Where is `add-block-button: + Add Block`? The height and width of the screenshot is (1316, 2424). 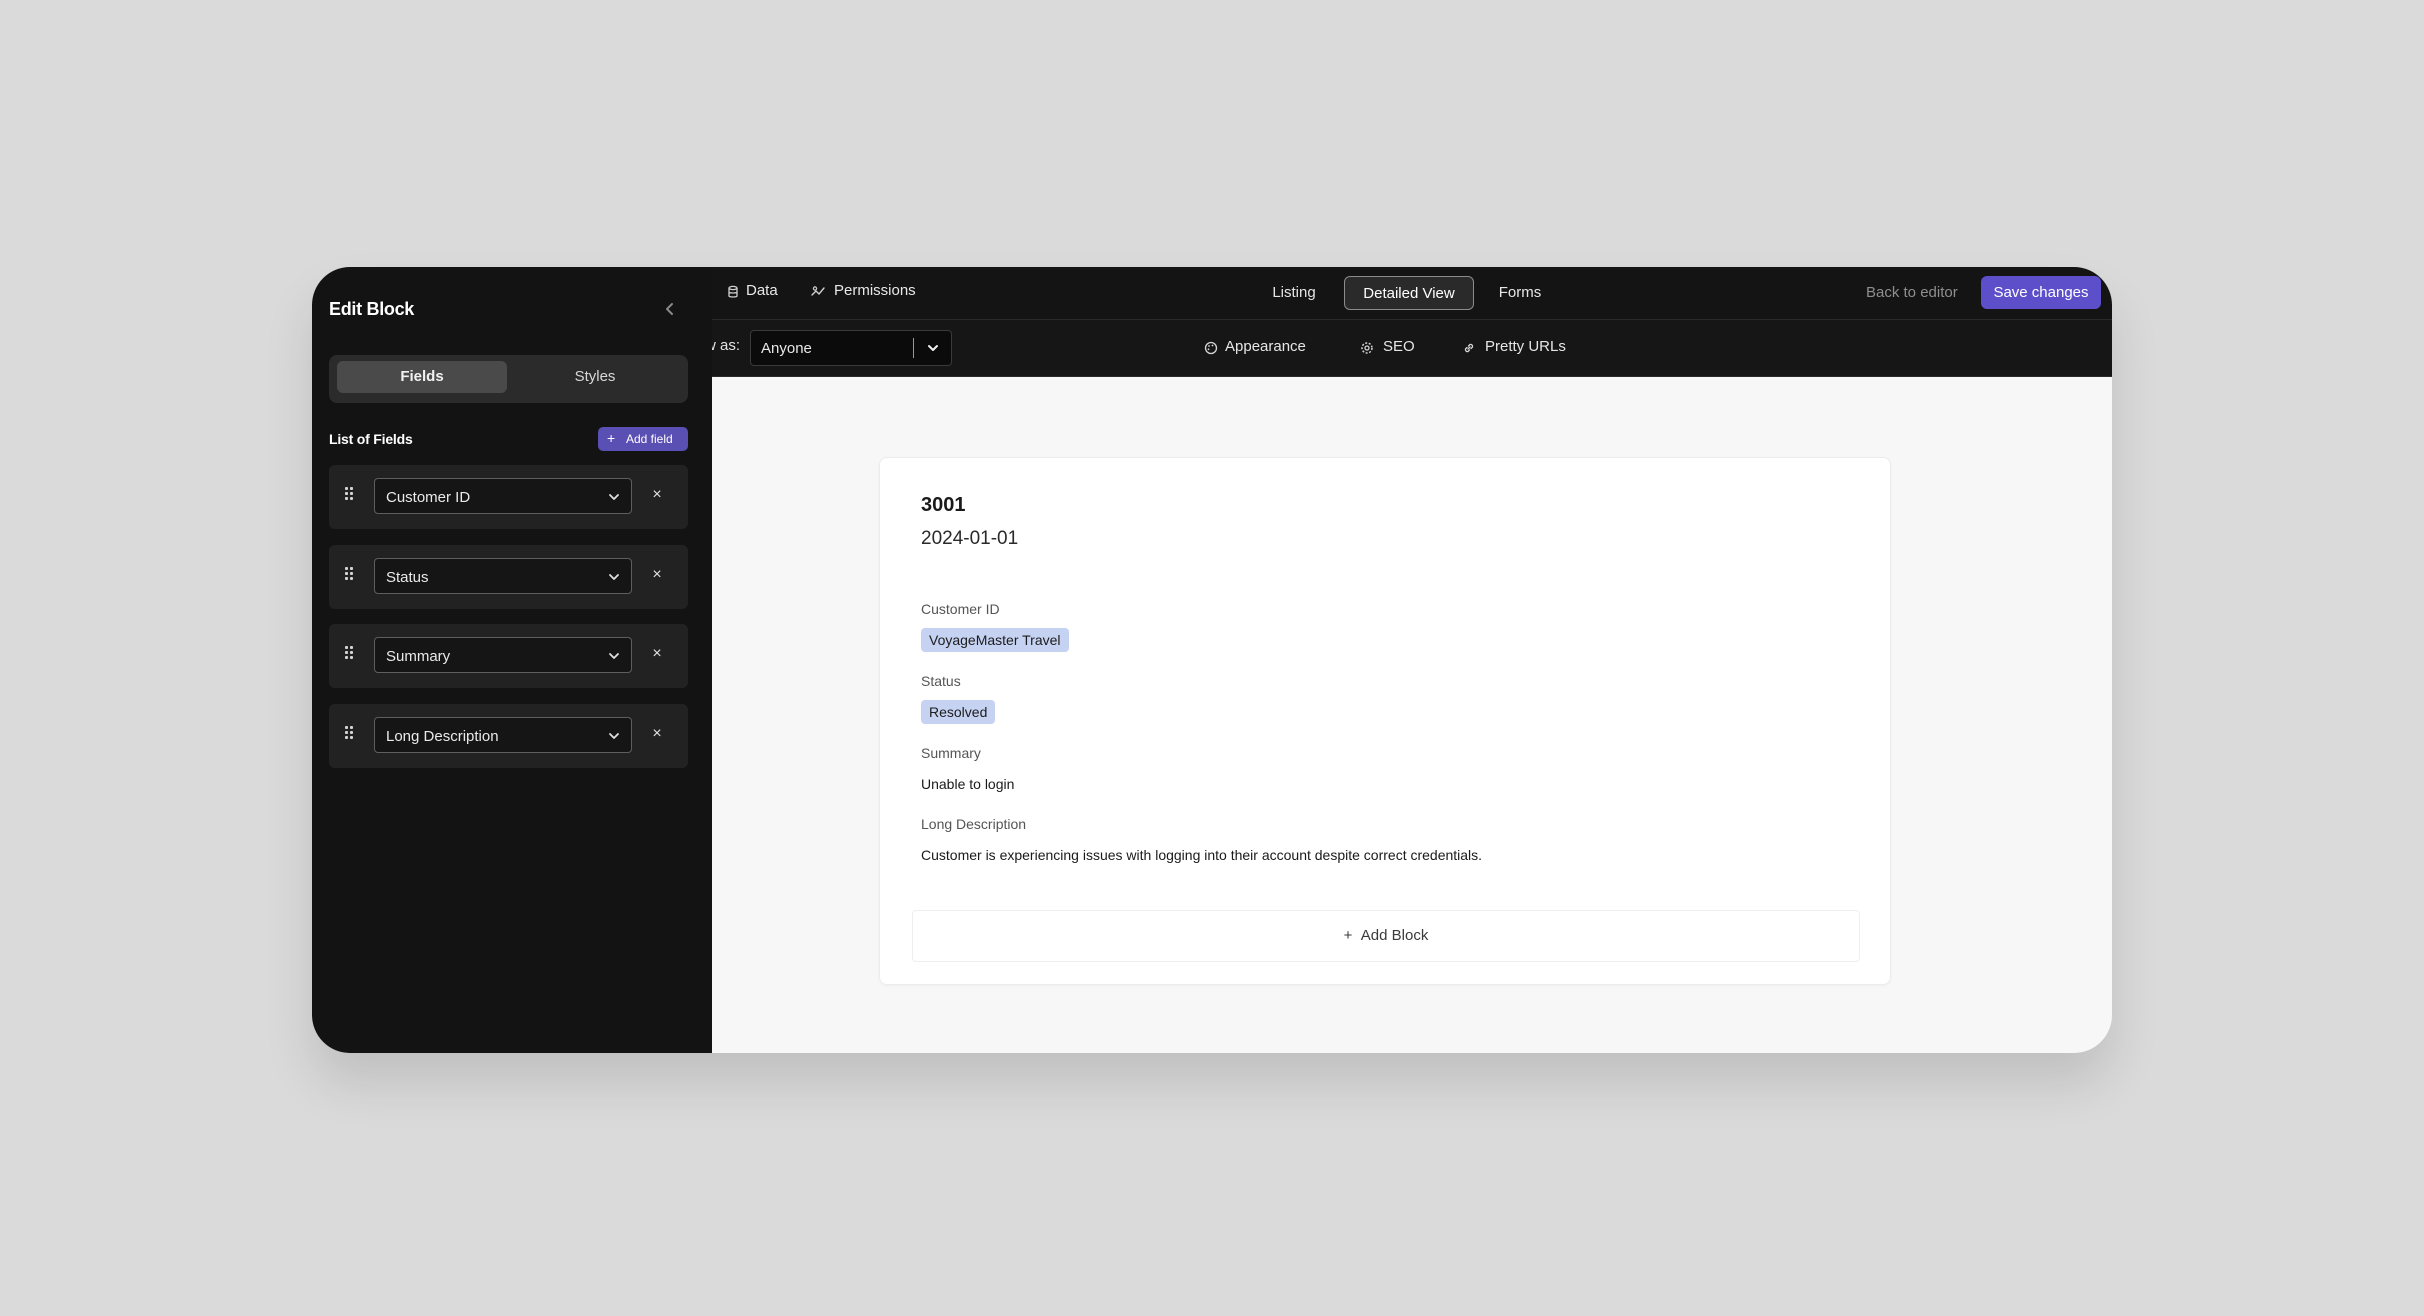
add-block-button: + Add Block is located at coordinates (1386, 936).